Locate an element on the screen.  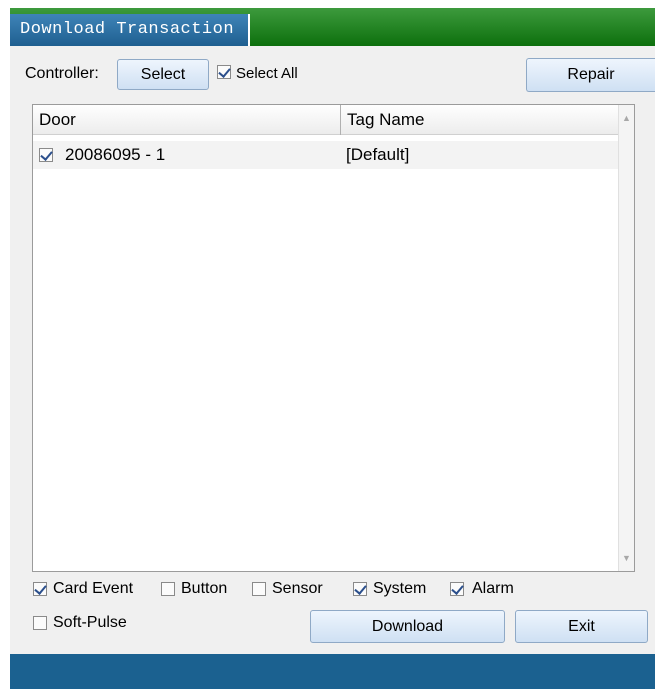
select-all-label: Select All is located at coordinates (267, 73).